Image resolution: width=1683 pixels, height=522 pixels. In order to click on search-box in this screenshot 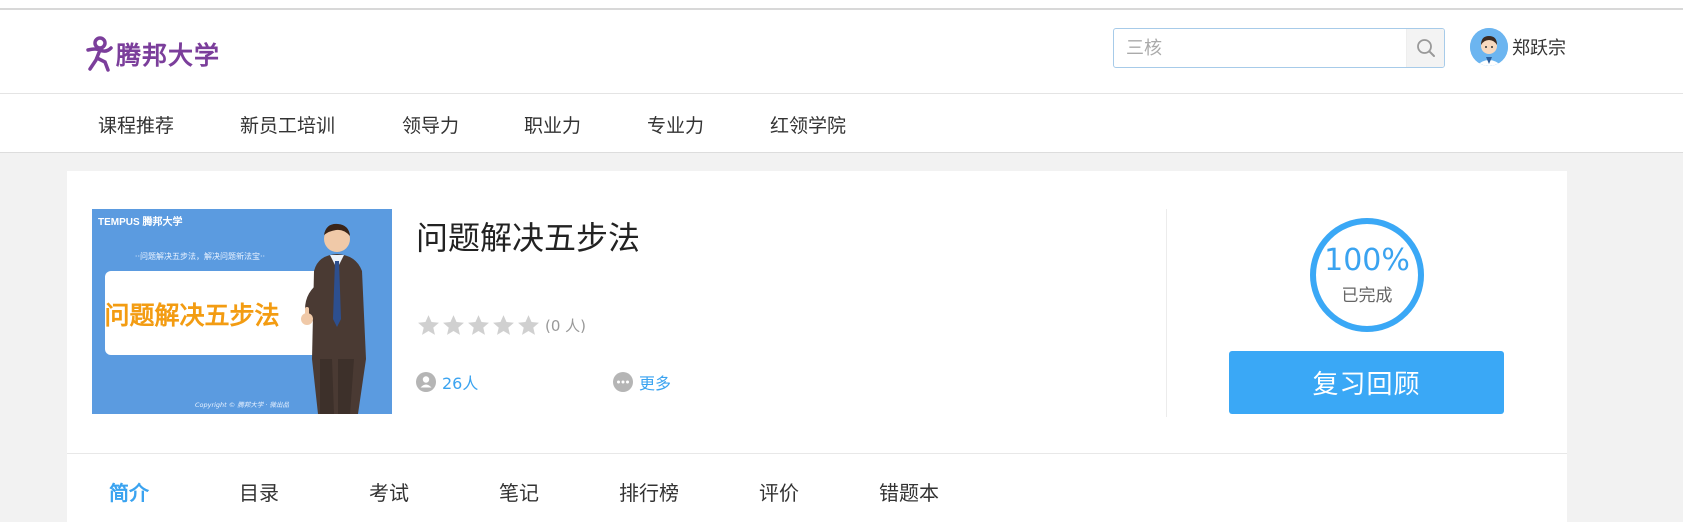, I will do `click(1279, 48)`.